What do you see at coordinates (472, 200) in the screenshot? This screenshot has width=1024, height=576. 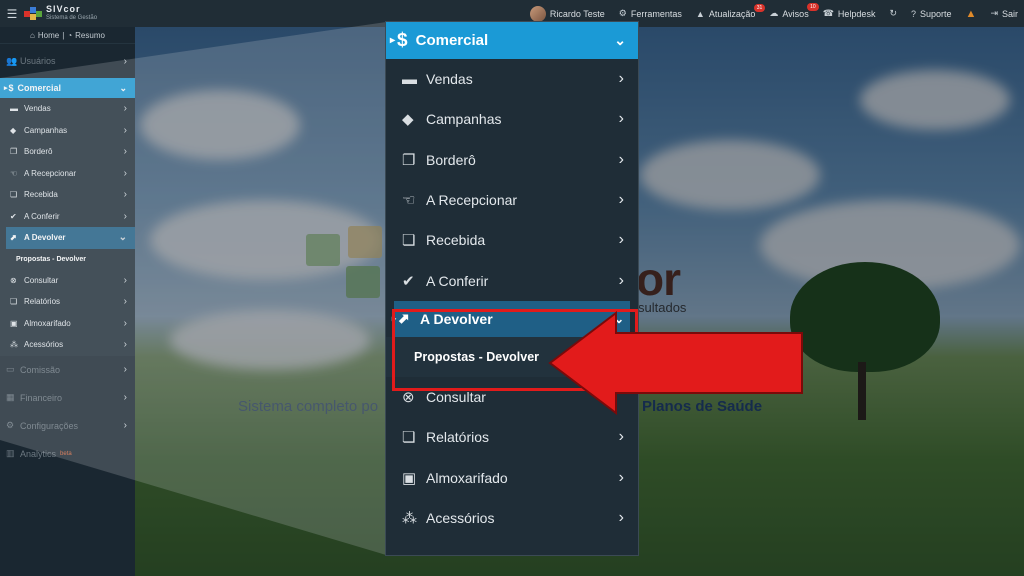 I see `zoom-item-label: A Recepcionar` at bounding box center [472, 200].